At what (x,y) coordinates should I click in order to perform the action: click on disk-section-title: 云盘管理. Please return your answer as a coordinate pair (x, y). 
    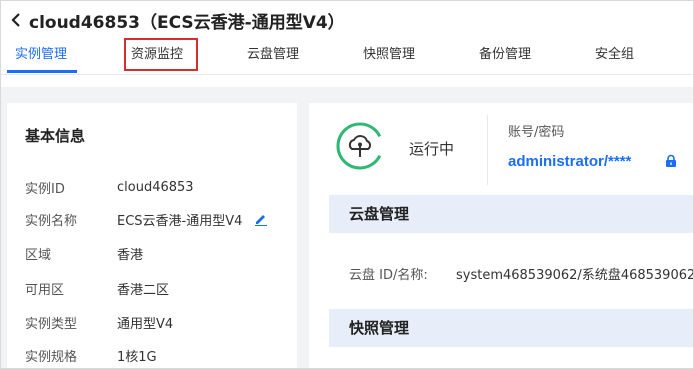
    Looking at the image, I should click on (511, 214).